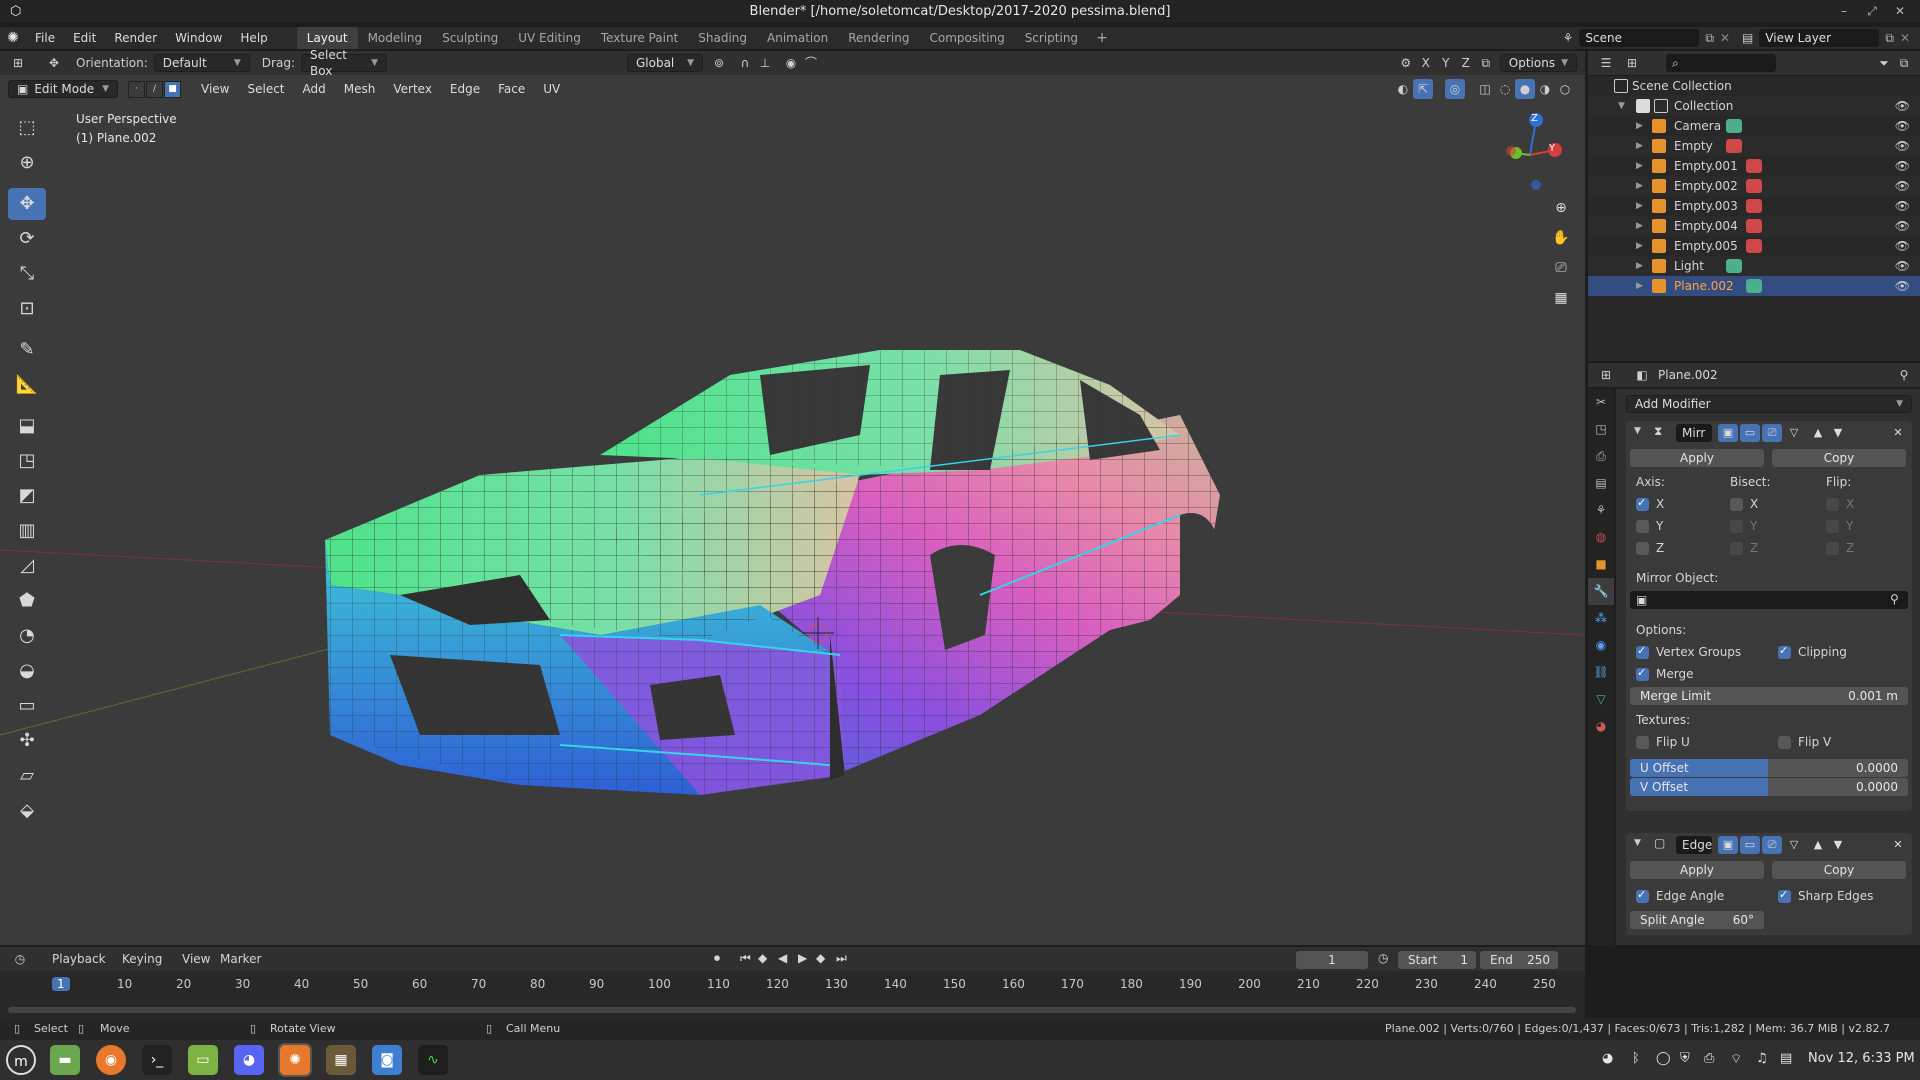  Describe the element at coordinates (395, 38) in the screenshot. I see `tab-modeling: Modeling` at that location.